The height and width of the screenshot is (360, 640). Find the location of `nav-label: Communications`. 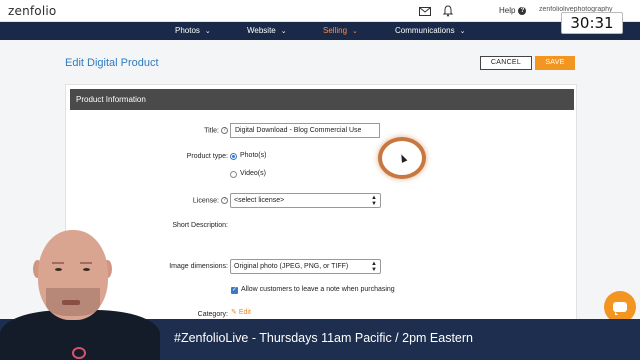

nav-label: Communications is located at coordinates (425, 30).